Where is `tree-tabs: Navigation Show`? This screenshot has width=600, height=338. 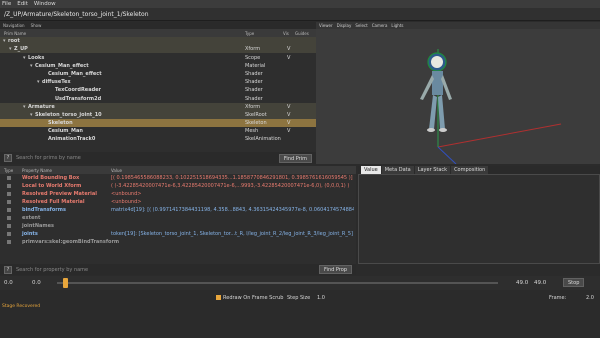 tree-tabs: Navigation Show is located at coordinates (158, 25).